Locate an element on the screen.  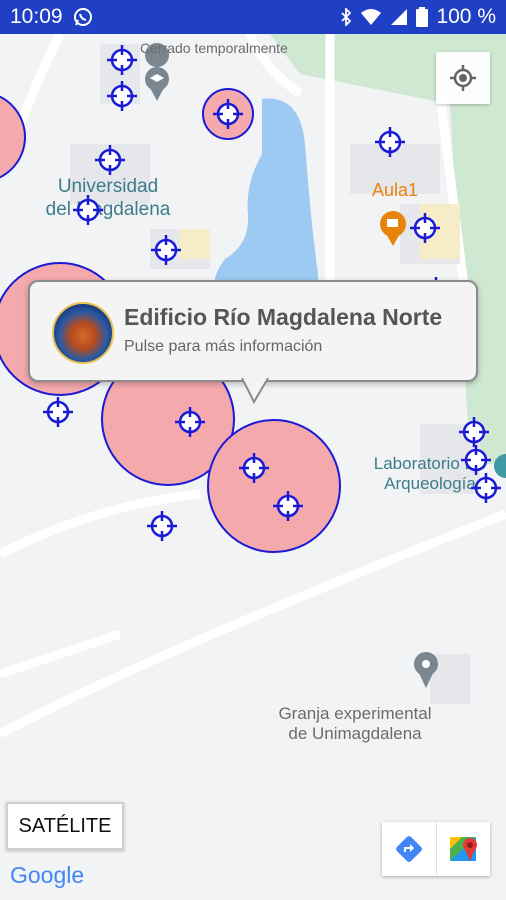
my-location-icon is located at coordinates (463, 78).